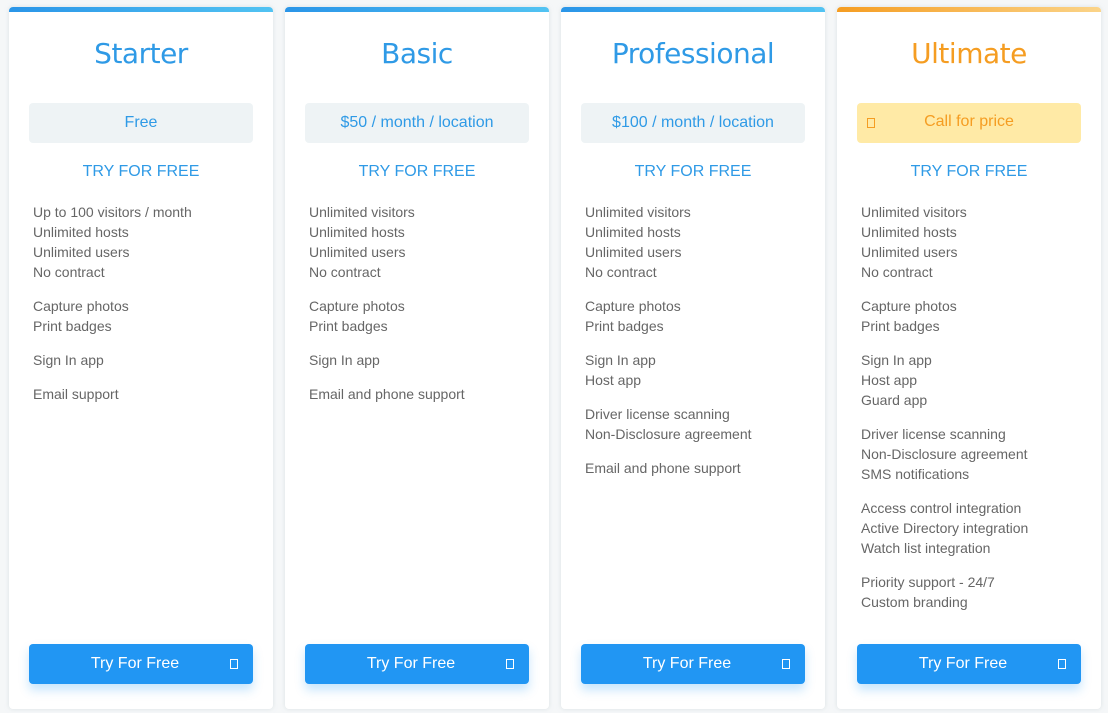  I want to click on feature-item: Access control integration, so click(941, 508).